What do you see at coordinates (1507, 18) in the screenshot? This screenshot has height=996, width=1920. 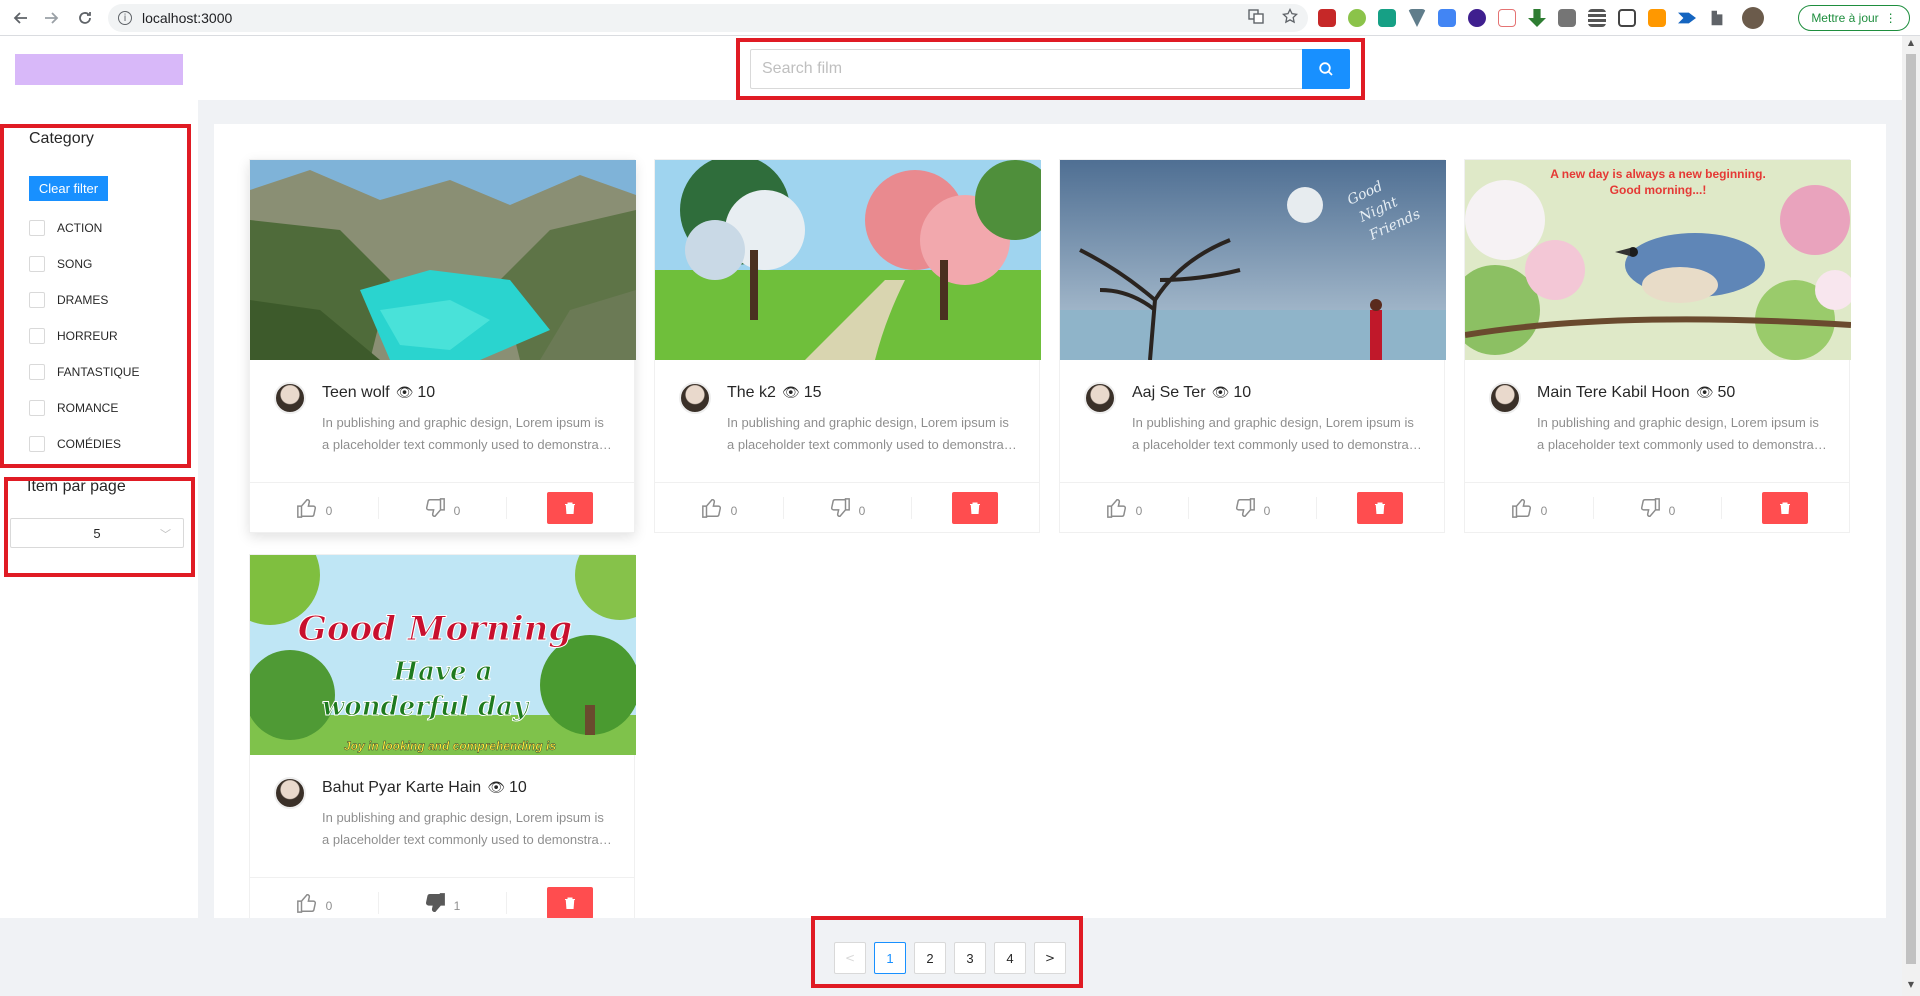 I see `calendar-icon` at bounding box center [1507, 18].